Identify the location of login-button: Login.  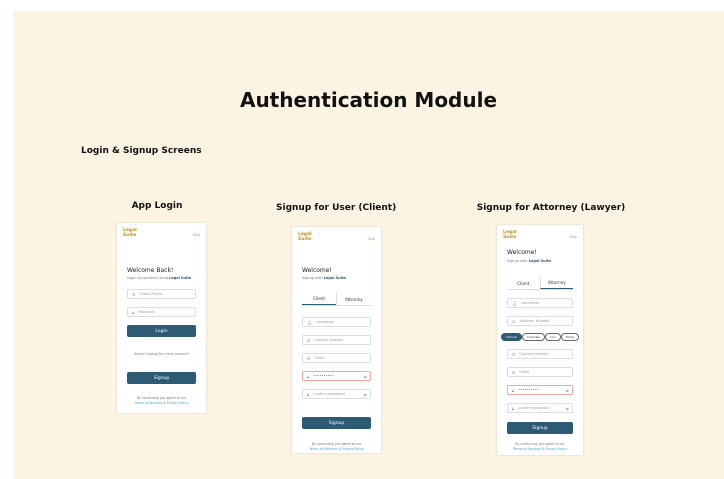
(161, 331).